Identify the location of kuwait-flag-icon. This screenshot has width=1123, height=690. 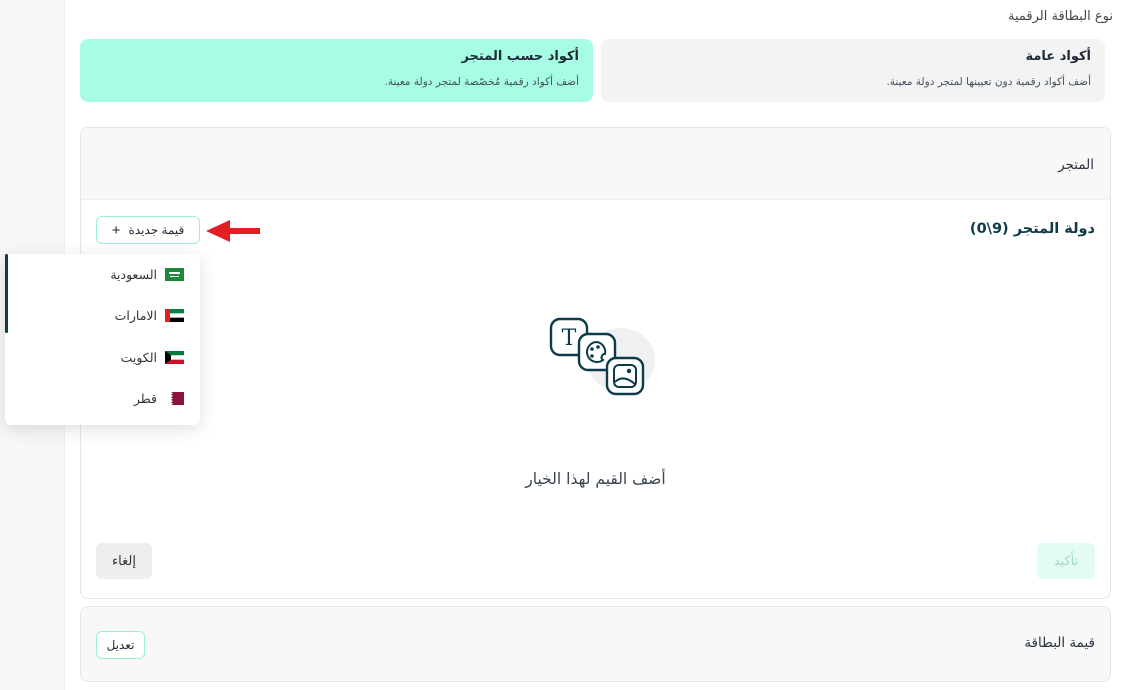
(174, 357).